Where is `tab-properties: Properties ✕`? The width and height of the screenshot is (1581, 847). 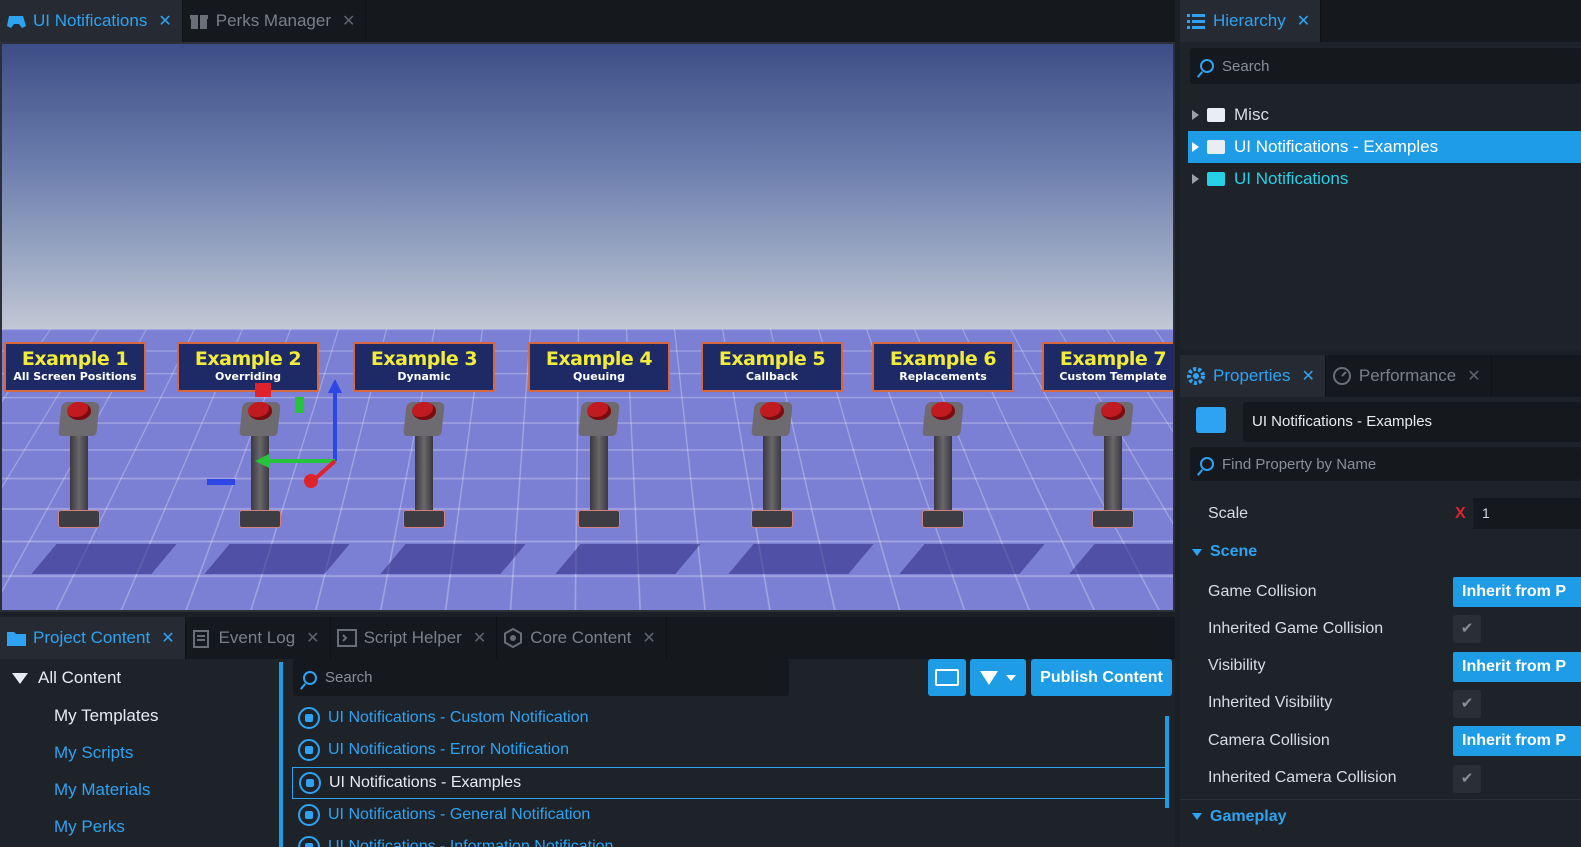 tab-properties: Properties ✕ is located at coordinates (1253, 376).